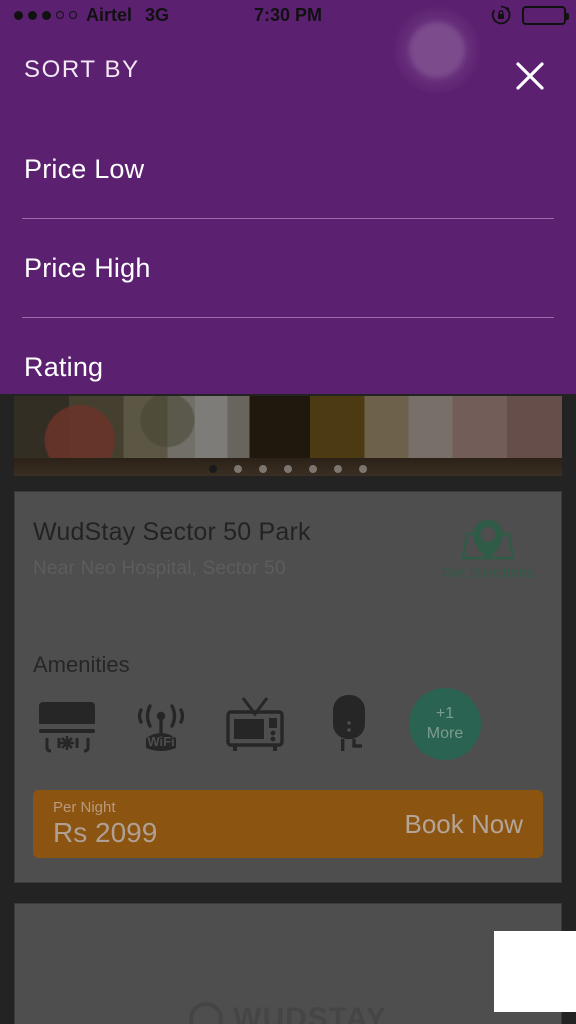  Describe the element at coordinates (288, 169) in the screenshot. I see `sort-option-price-low: Price Low` at that location.